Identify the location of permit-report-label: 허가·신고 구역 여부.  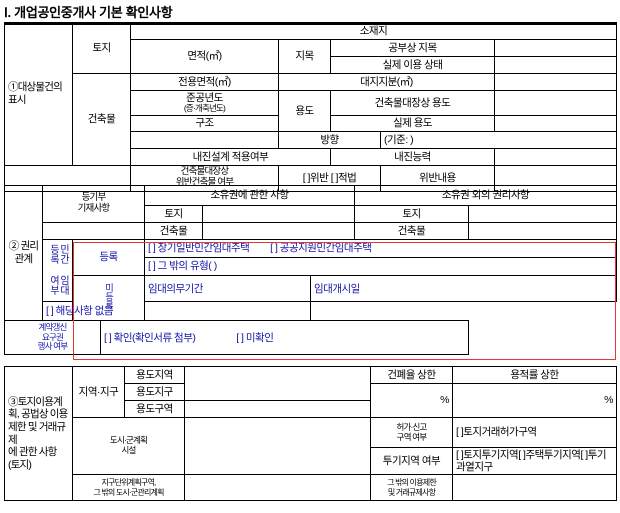
(411, 432).